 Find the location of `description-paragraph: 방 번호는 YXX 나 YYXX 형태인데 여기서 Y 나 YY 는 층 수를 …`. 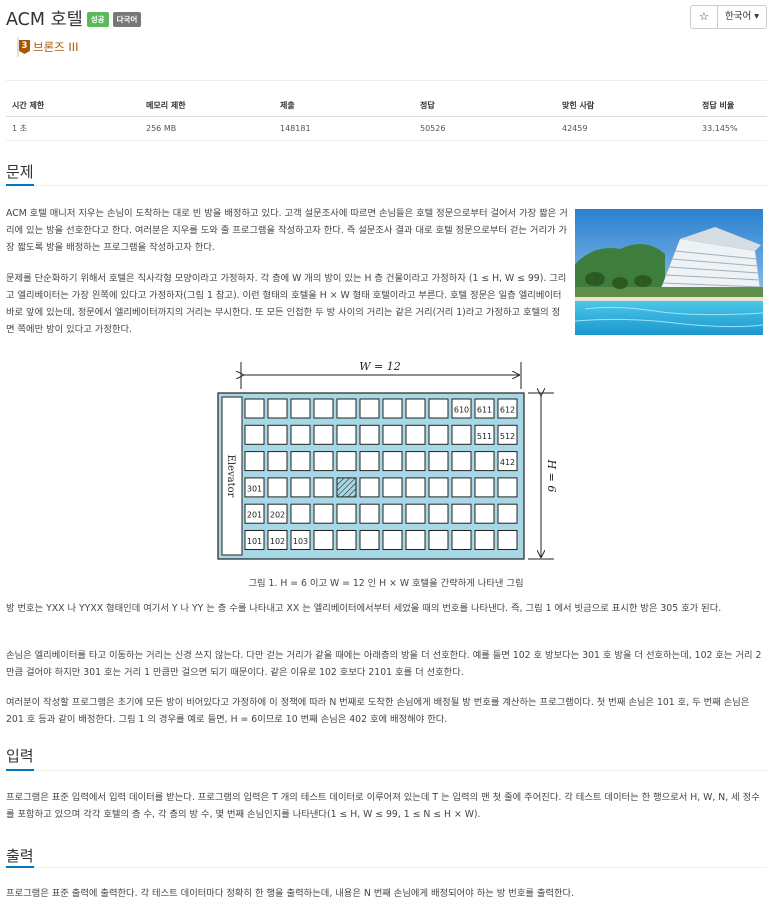

description-paragraph: 방 번호는 YXX 나 YYXX 형태인데 여기서 Y 나 YY 는 층 수를 … is located at coordinates (364, 608).